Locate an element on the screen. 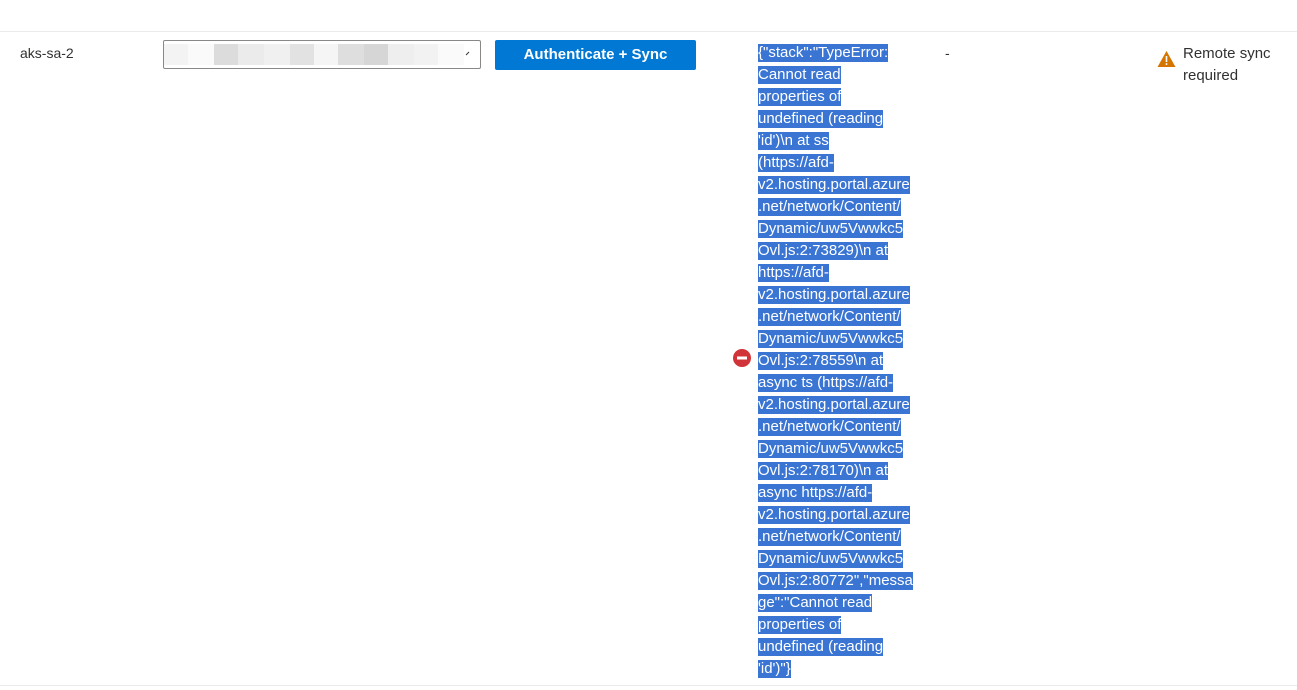 This screenshot has width=1297, height=690. chevron-down-icon is located at coordinates (469, 53).